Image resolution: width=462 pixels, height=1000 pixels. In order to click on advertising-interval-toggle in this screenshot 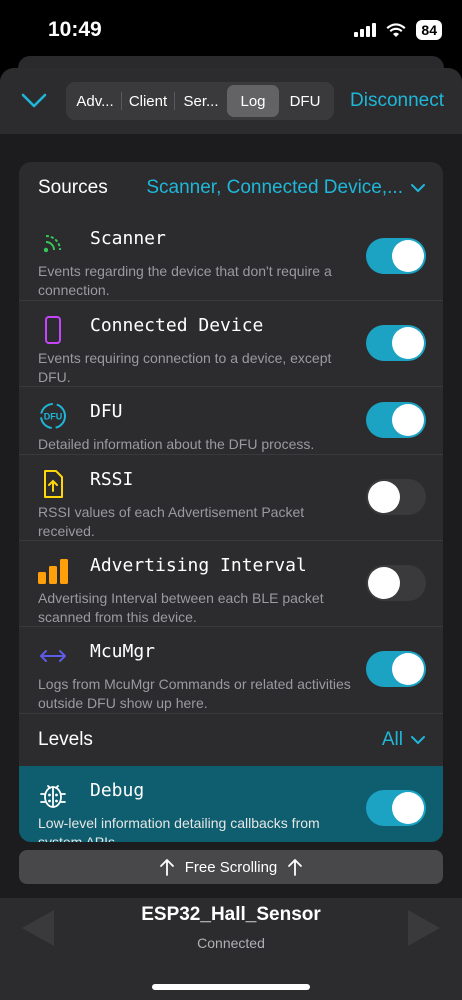, I will do `click(396, 583)`.